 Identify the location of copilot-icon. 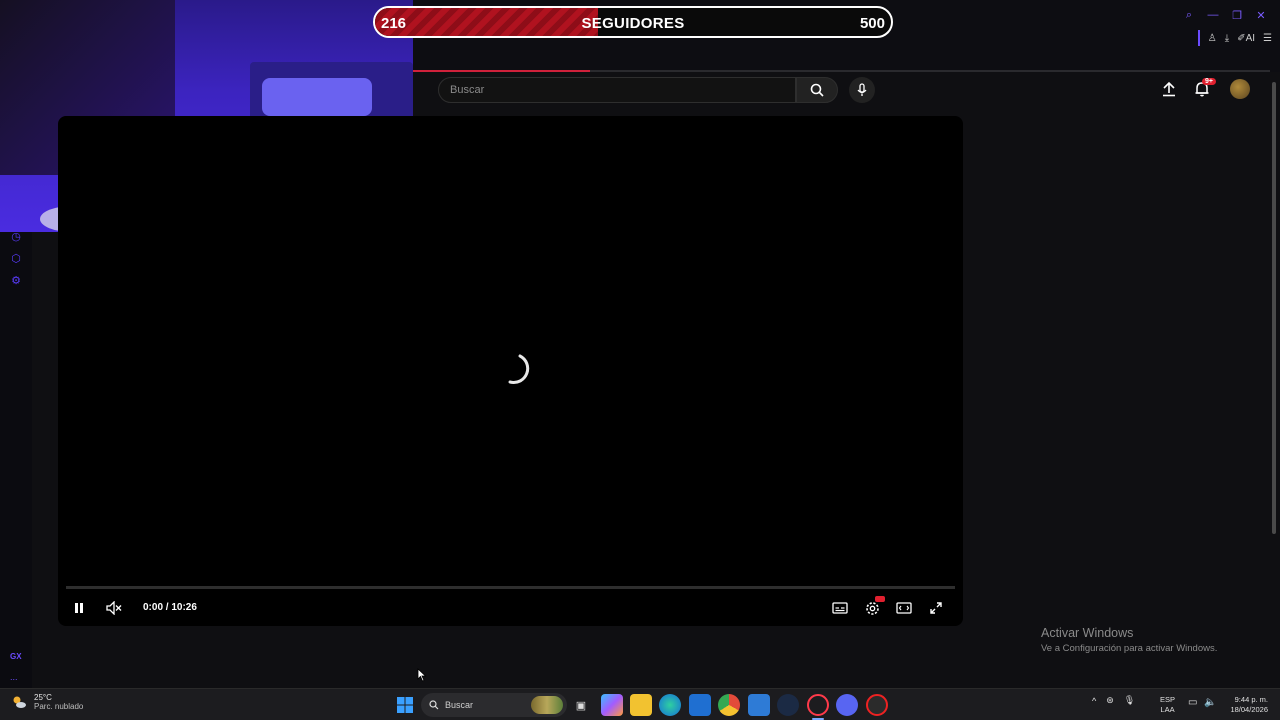
(612, 705).